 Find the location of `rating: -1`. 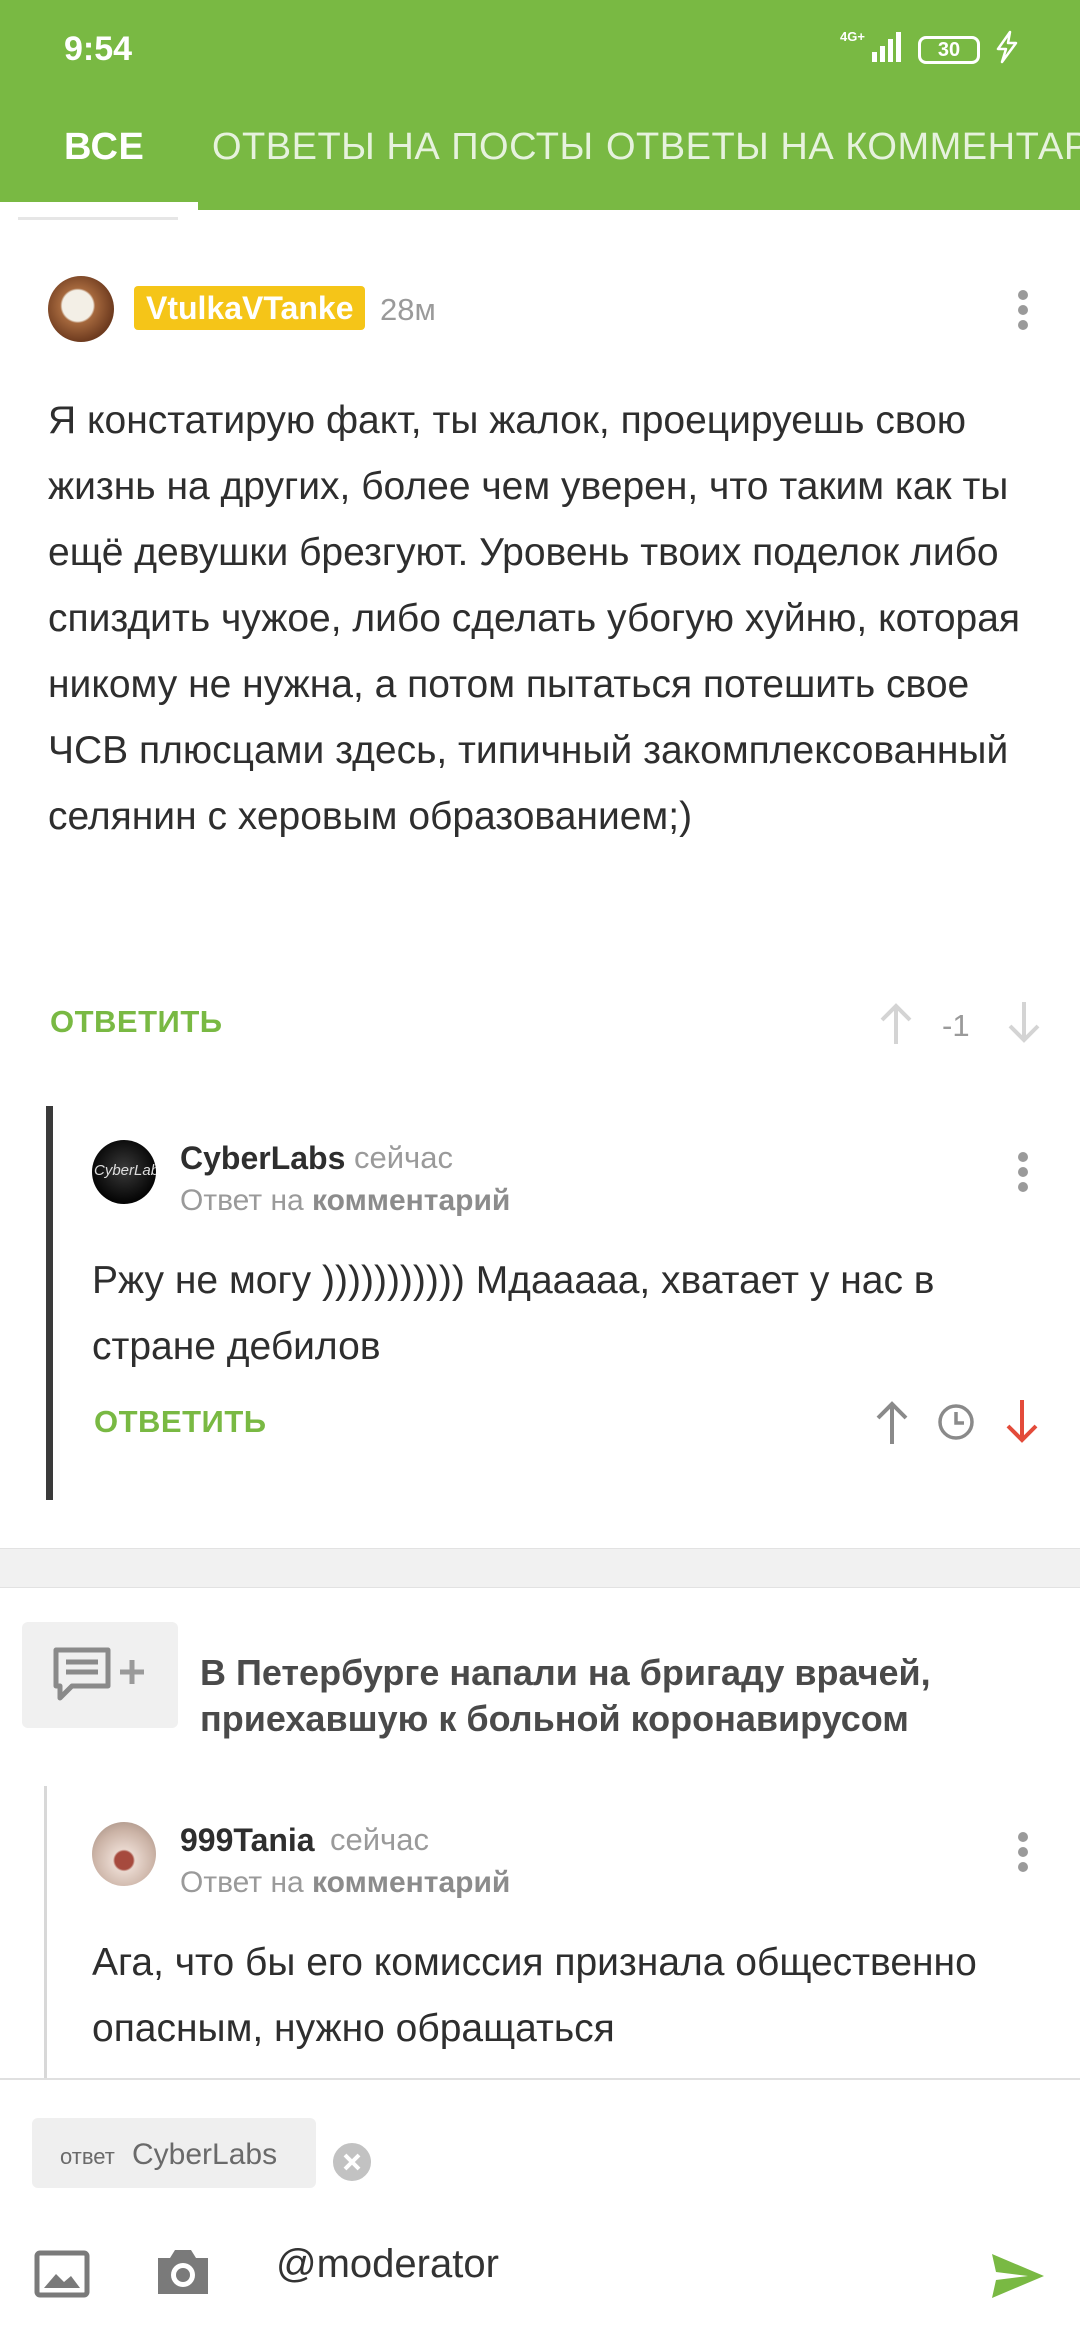

rating: -1 is located at coordinates (956, 1025).